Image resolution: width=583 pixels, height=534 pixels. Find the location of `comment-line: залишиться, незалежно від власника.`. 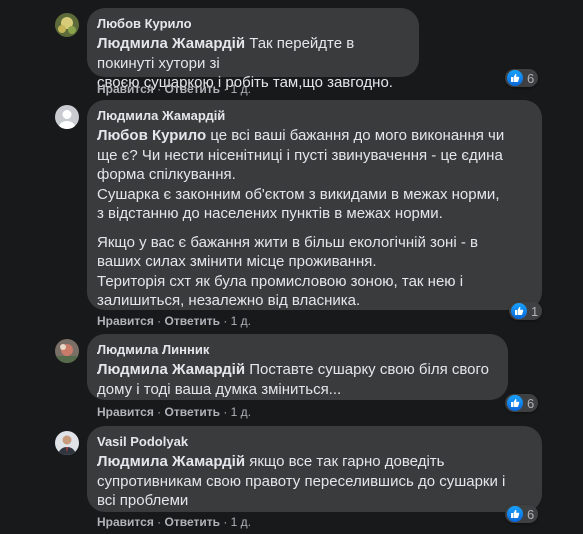

comment-line: залишиться, незалежно від власника. is located at coordinates (229, 300).